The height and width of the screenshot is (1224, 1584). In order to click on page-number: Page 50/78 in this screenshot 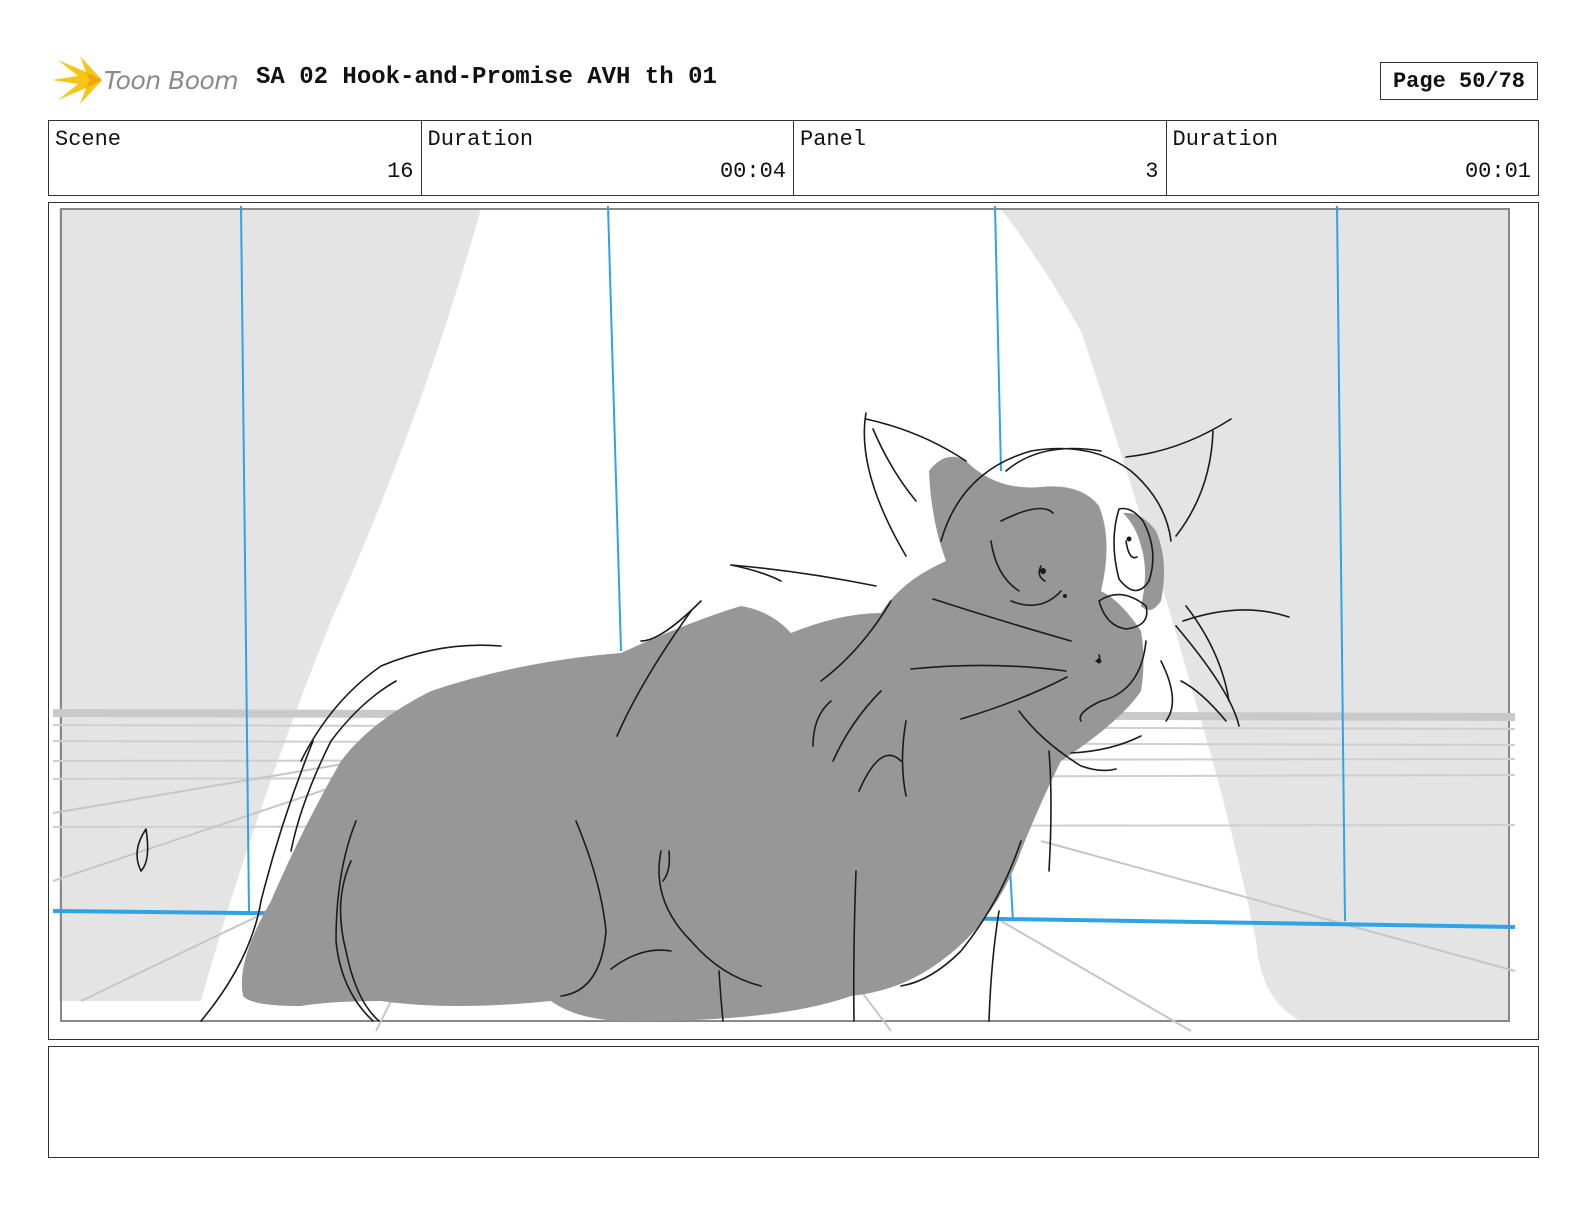, I will do `click(1459, 81)`.